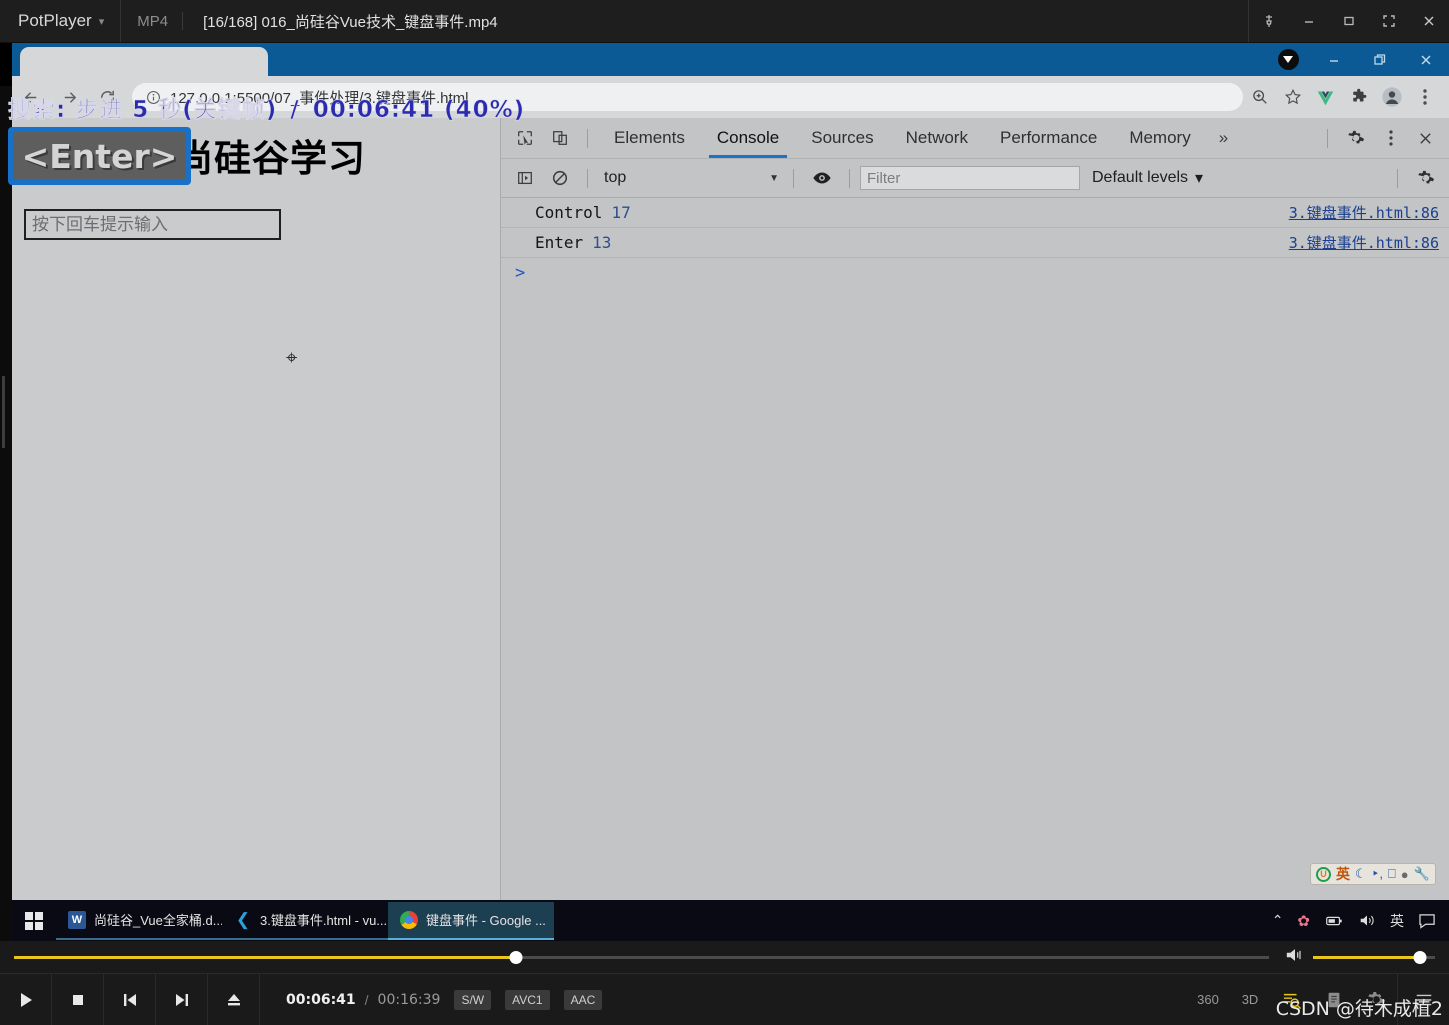 This screenshot has width=1449, height=1025. What do you see at coordinates (1358, 97) in the screenshot?
I see `extensions-icon` at bounding box center [1358, 97].